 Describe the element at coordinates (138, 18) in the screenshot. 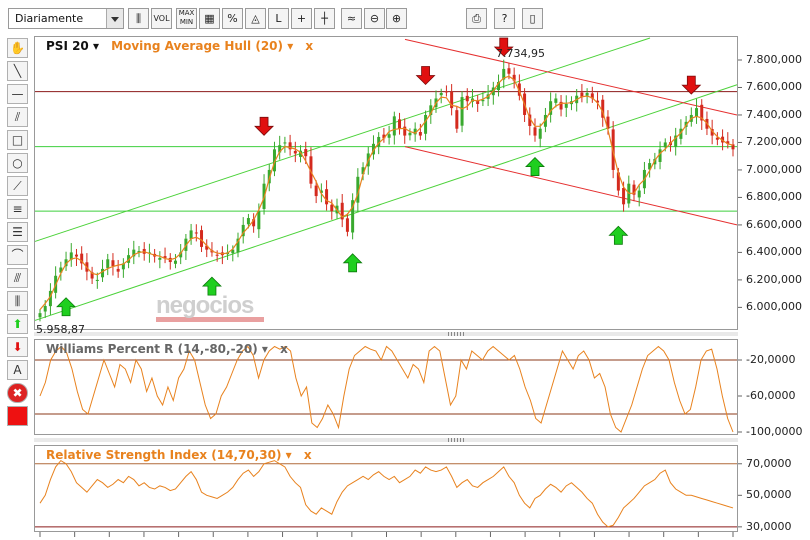

I see `candle-type-icon: ⫼` at that location.